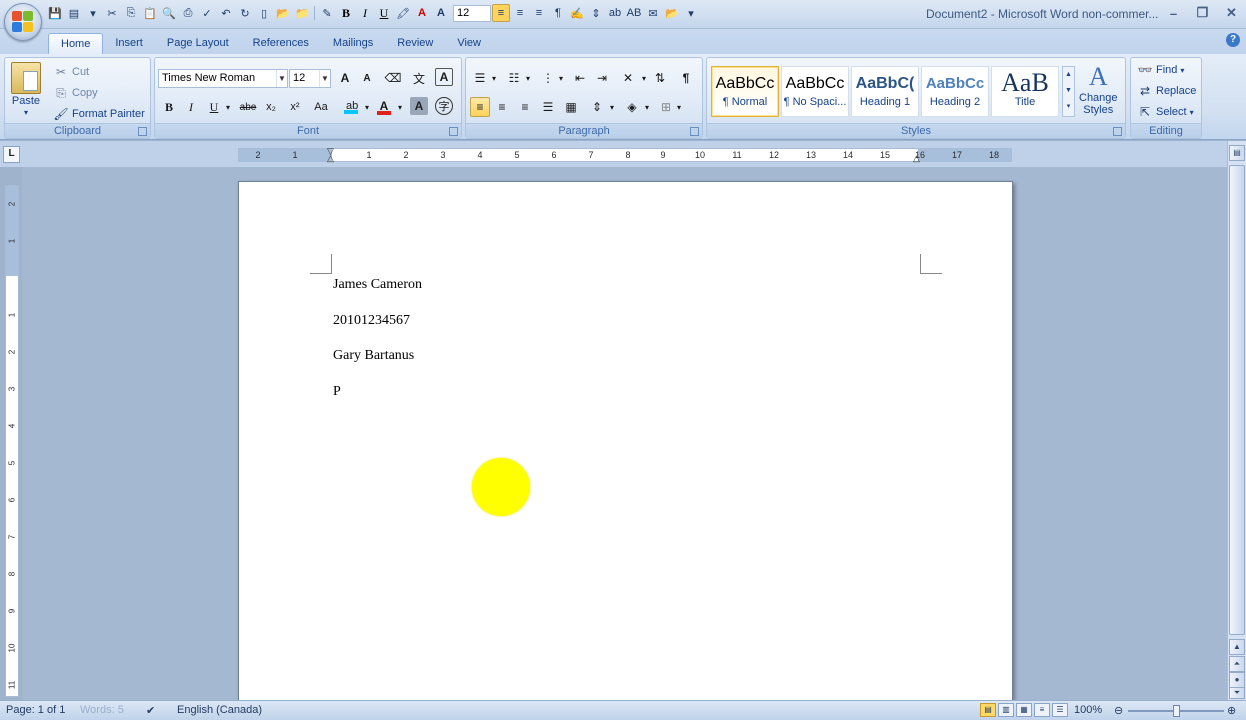 Image resolution: width=1246 pixels, height=720 pixels. I want to click on office-button, so click(23, 22).